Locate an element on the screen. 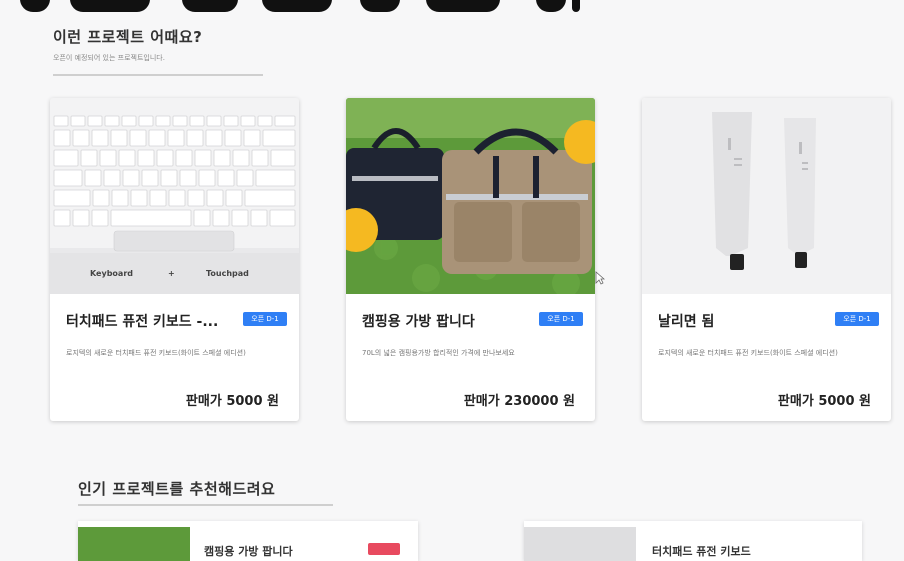  mouse-cursor-icon is located at coordinates (600, 277).